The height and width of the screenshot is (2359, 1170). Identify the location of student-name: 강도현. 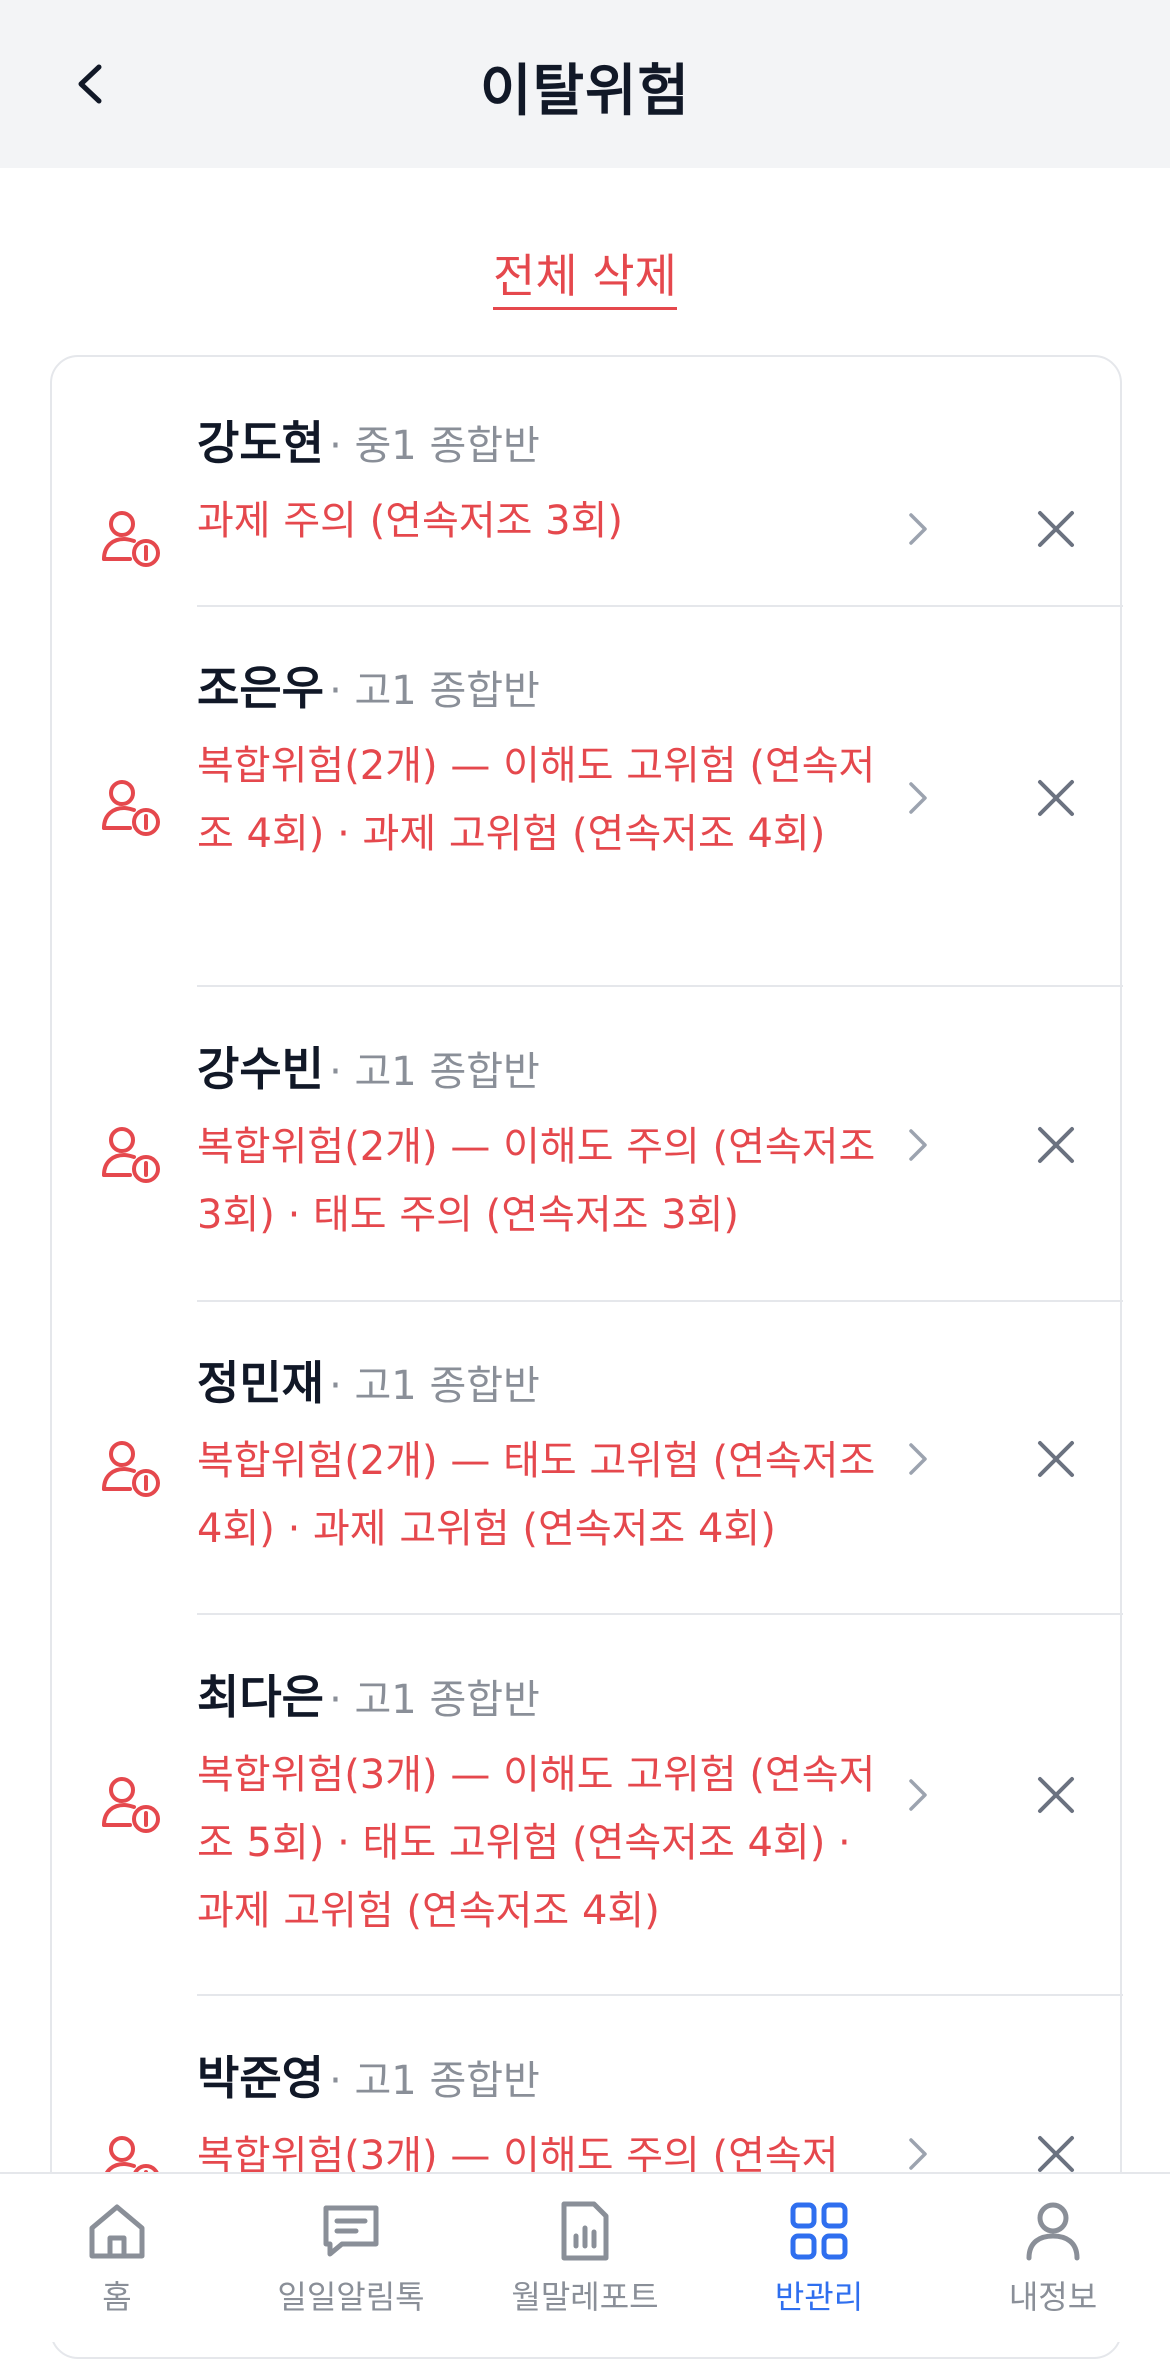
(260, 443).